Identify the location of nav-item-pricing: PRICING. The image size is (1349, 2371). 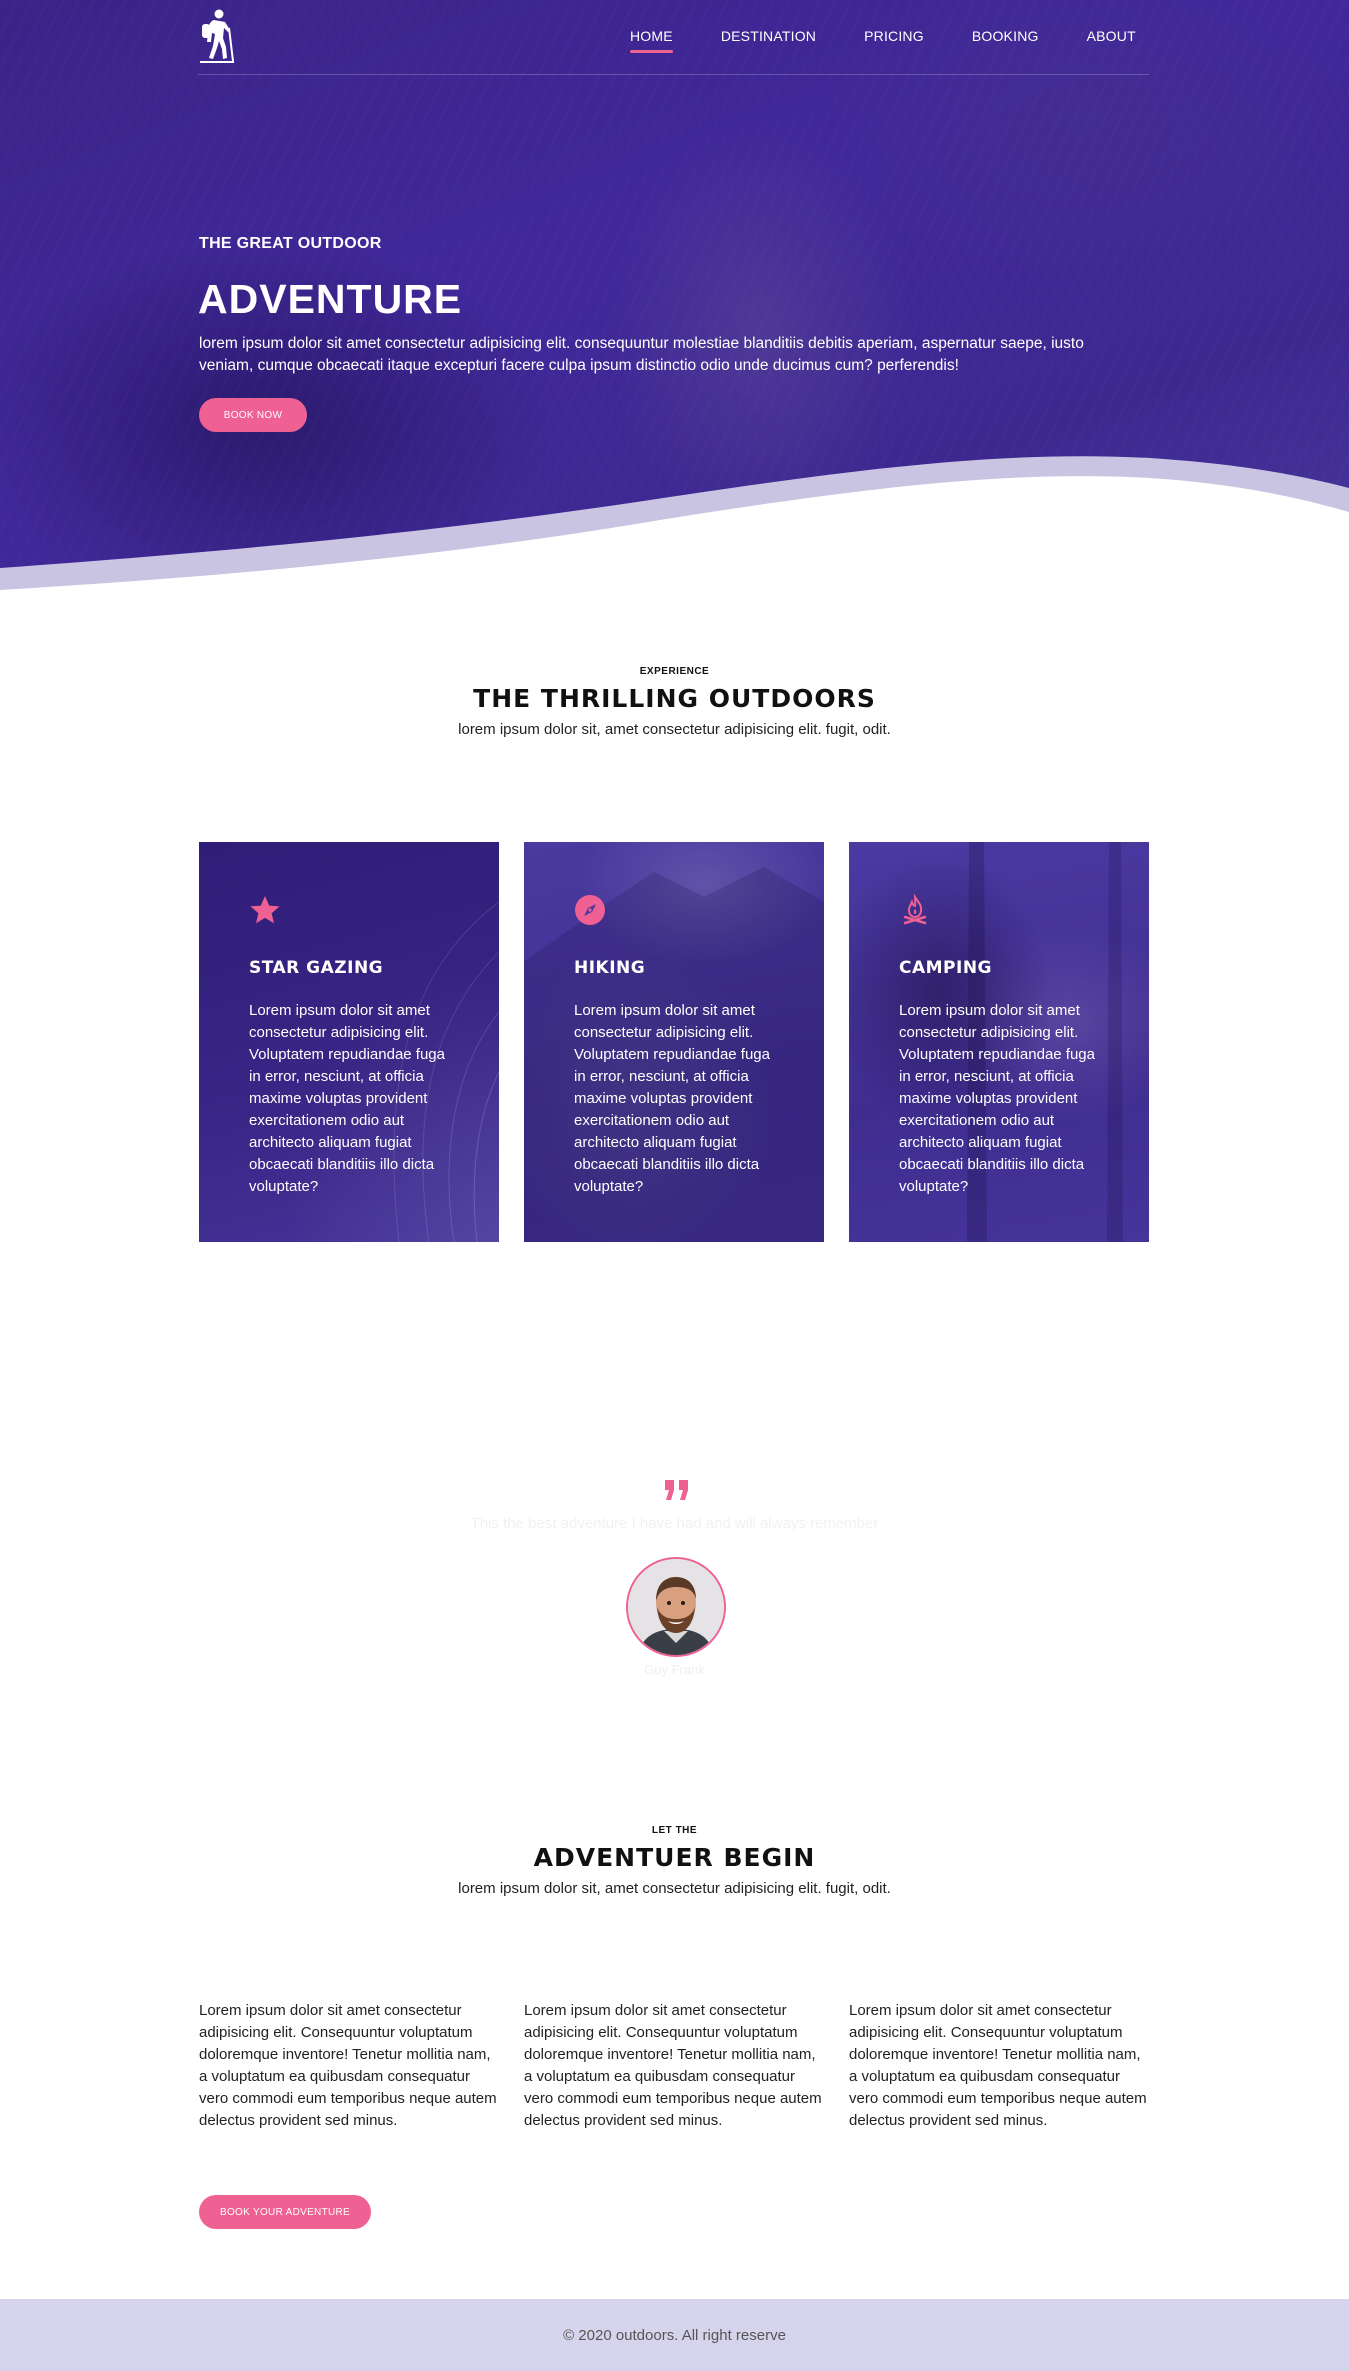
(894, 36).